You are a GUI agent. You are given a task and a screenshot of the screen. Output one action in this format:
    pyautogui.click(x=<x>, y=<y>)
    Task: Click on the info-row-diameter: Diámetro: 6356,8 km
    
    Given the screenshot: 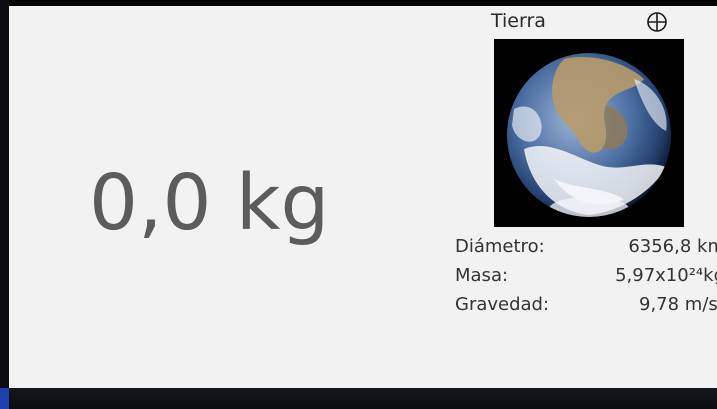 What is the action you would take?
    pyautogui.click(x=586, y=246)
    